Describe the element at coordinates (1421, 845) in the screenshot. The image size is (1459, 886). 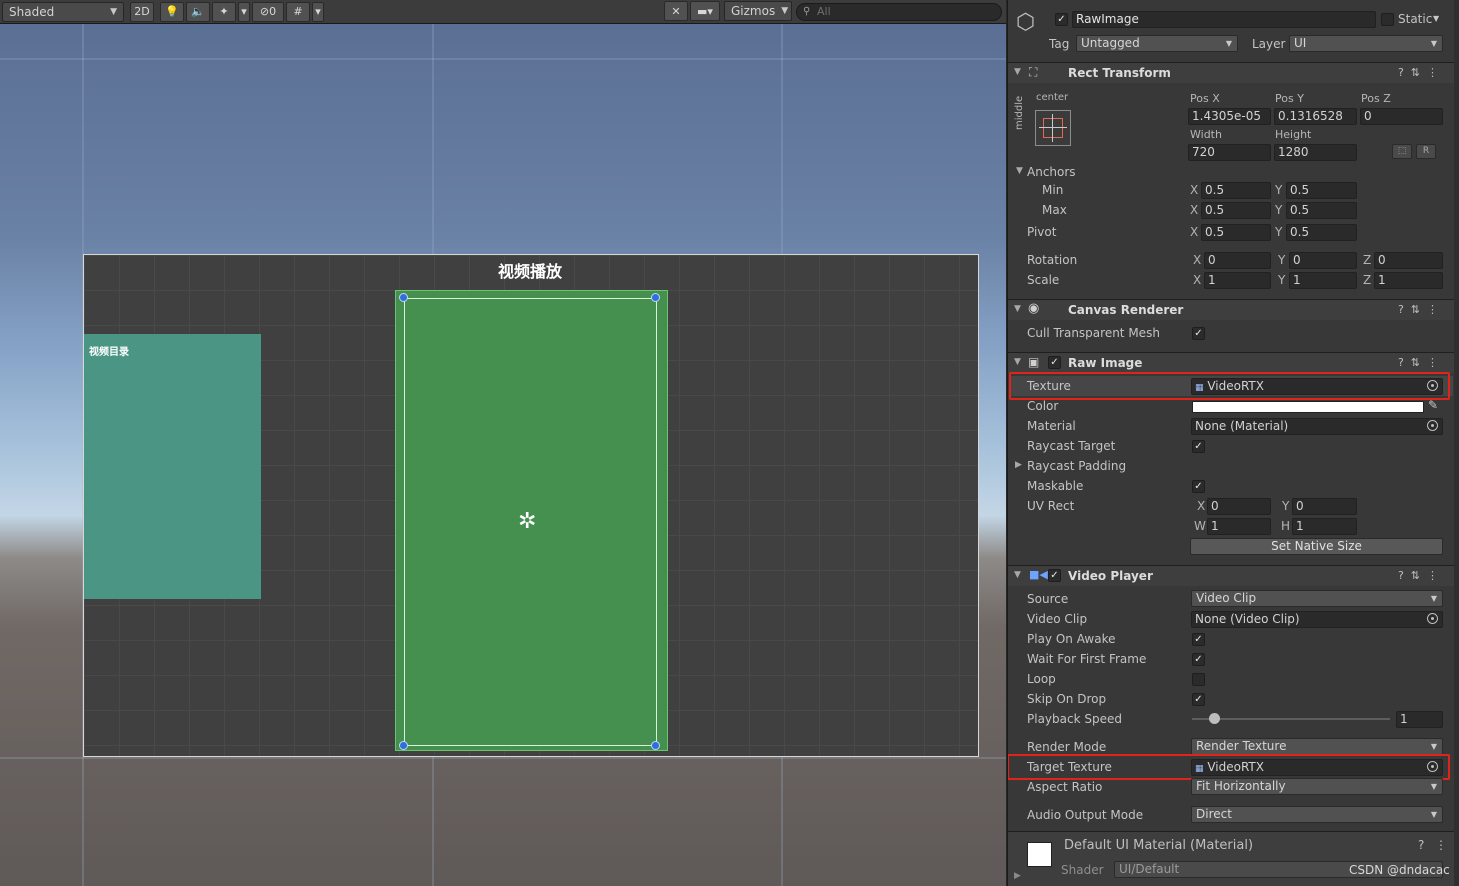
I see `help-icon: ?` at that location.